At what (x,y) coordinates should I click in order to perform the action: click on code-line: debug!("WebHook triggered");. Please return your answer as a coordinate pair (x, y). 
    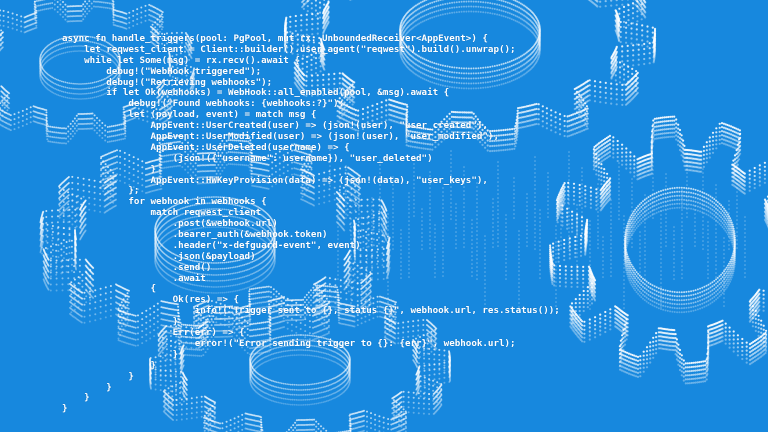
    Looking at the image, I should click on (162, 71).